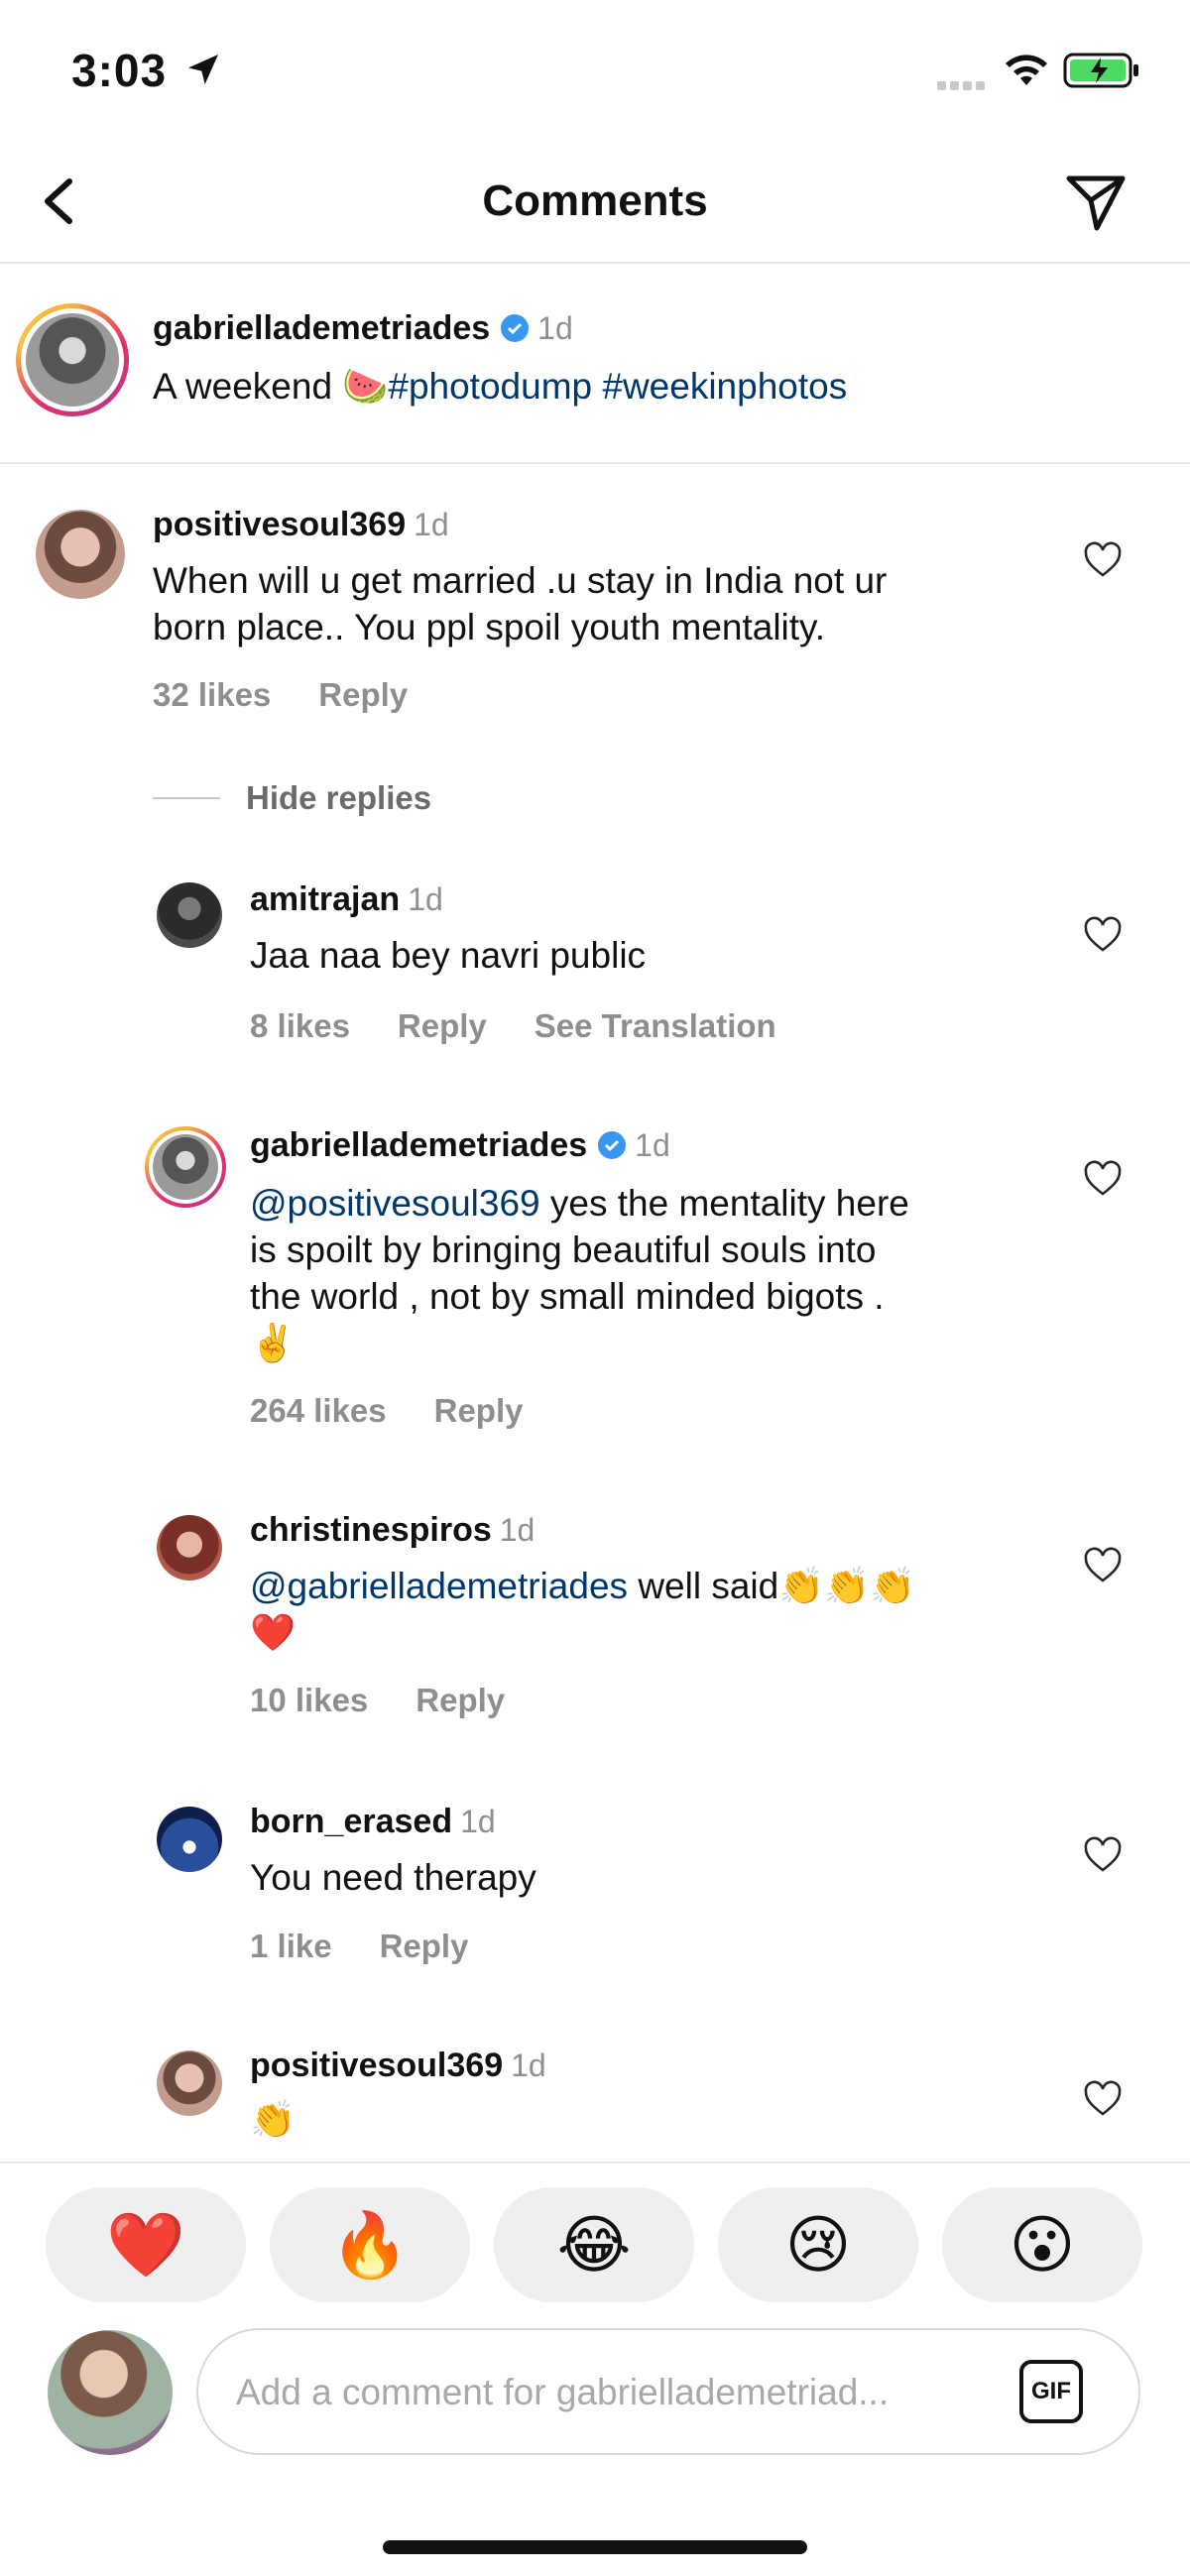  I want to click on reply-text: 👏, so click(273, 2119).